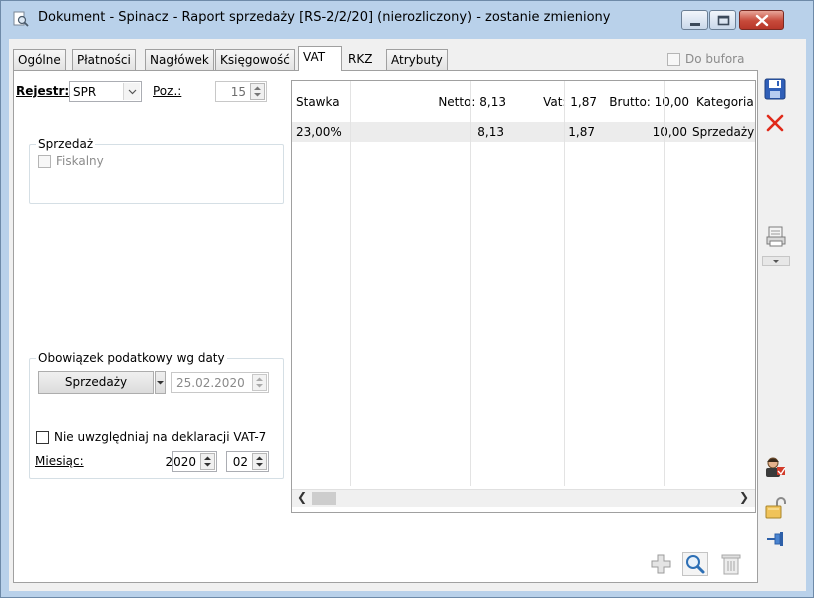  I want to click on document-search-icon, so click(21, 19).